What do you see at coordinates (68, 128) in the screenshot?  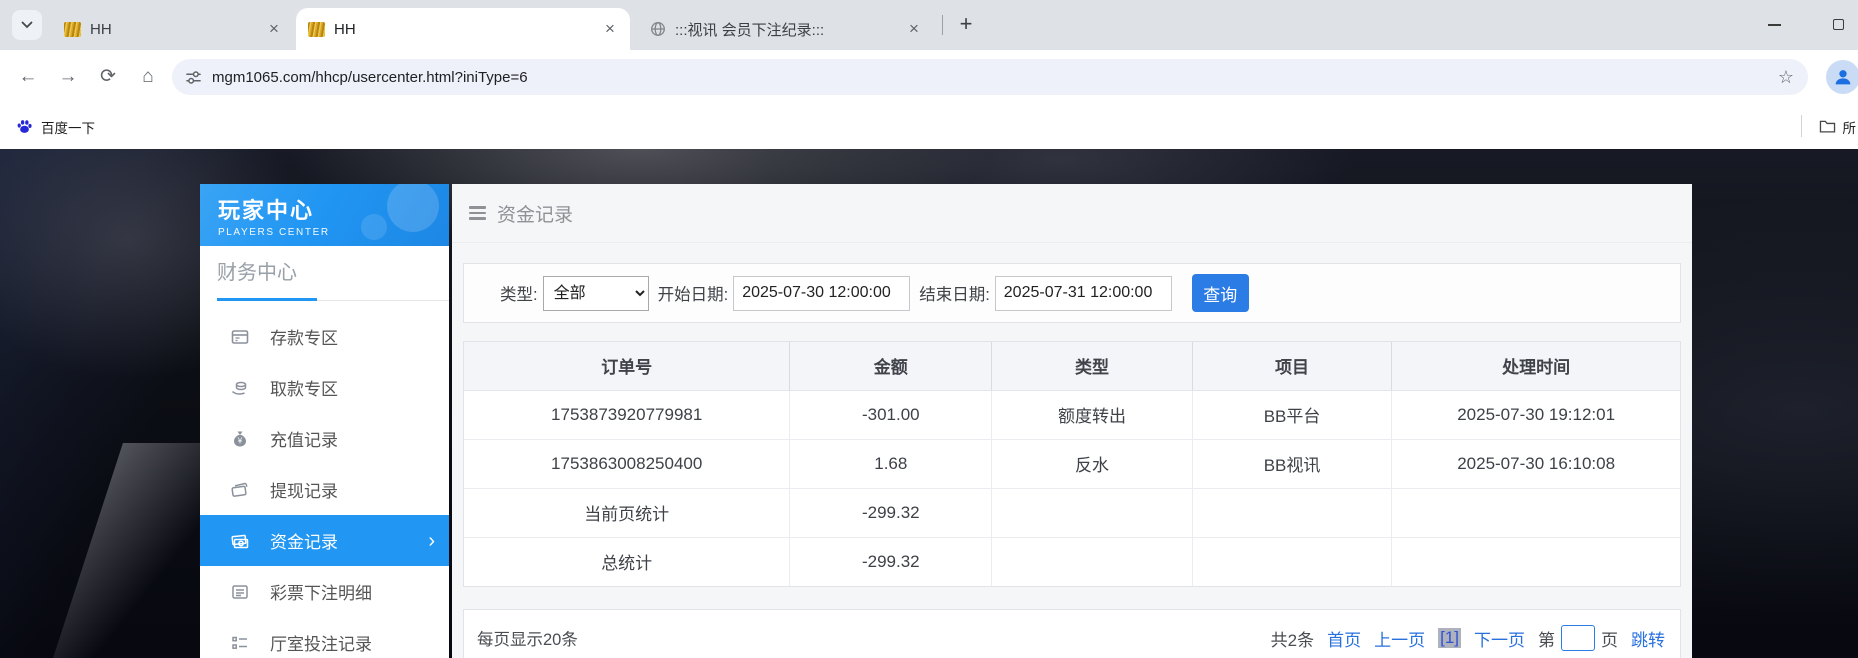 I see `bookmark-label: 百度一下` at bounding box center [68, 128].